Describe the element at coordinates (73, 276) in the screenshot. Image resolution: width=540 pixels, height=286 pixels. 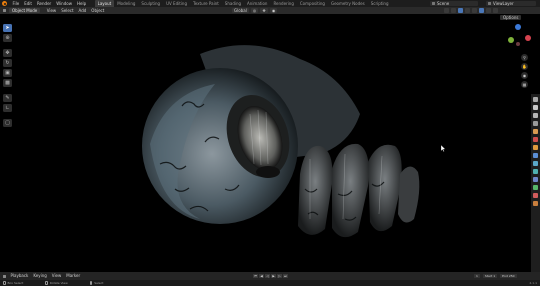
I see `menu-marker: Marker` at that location.